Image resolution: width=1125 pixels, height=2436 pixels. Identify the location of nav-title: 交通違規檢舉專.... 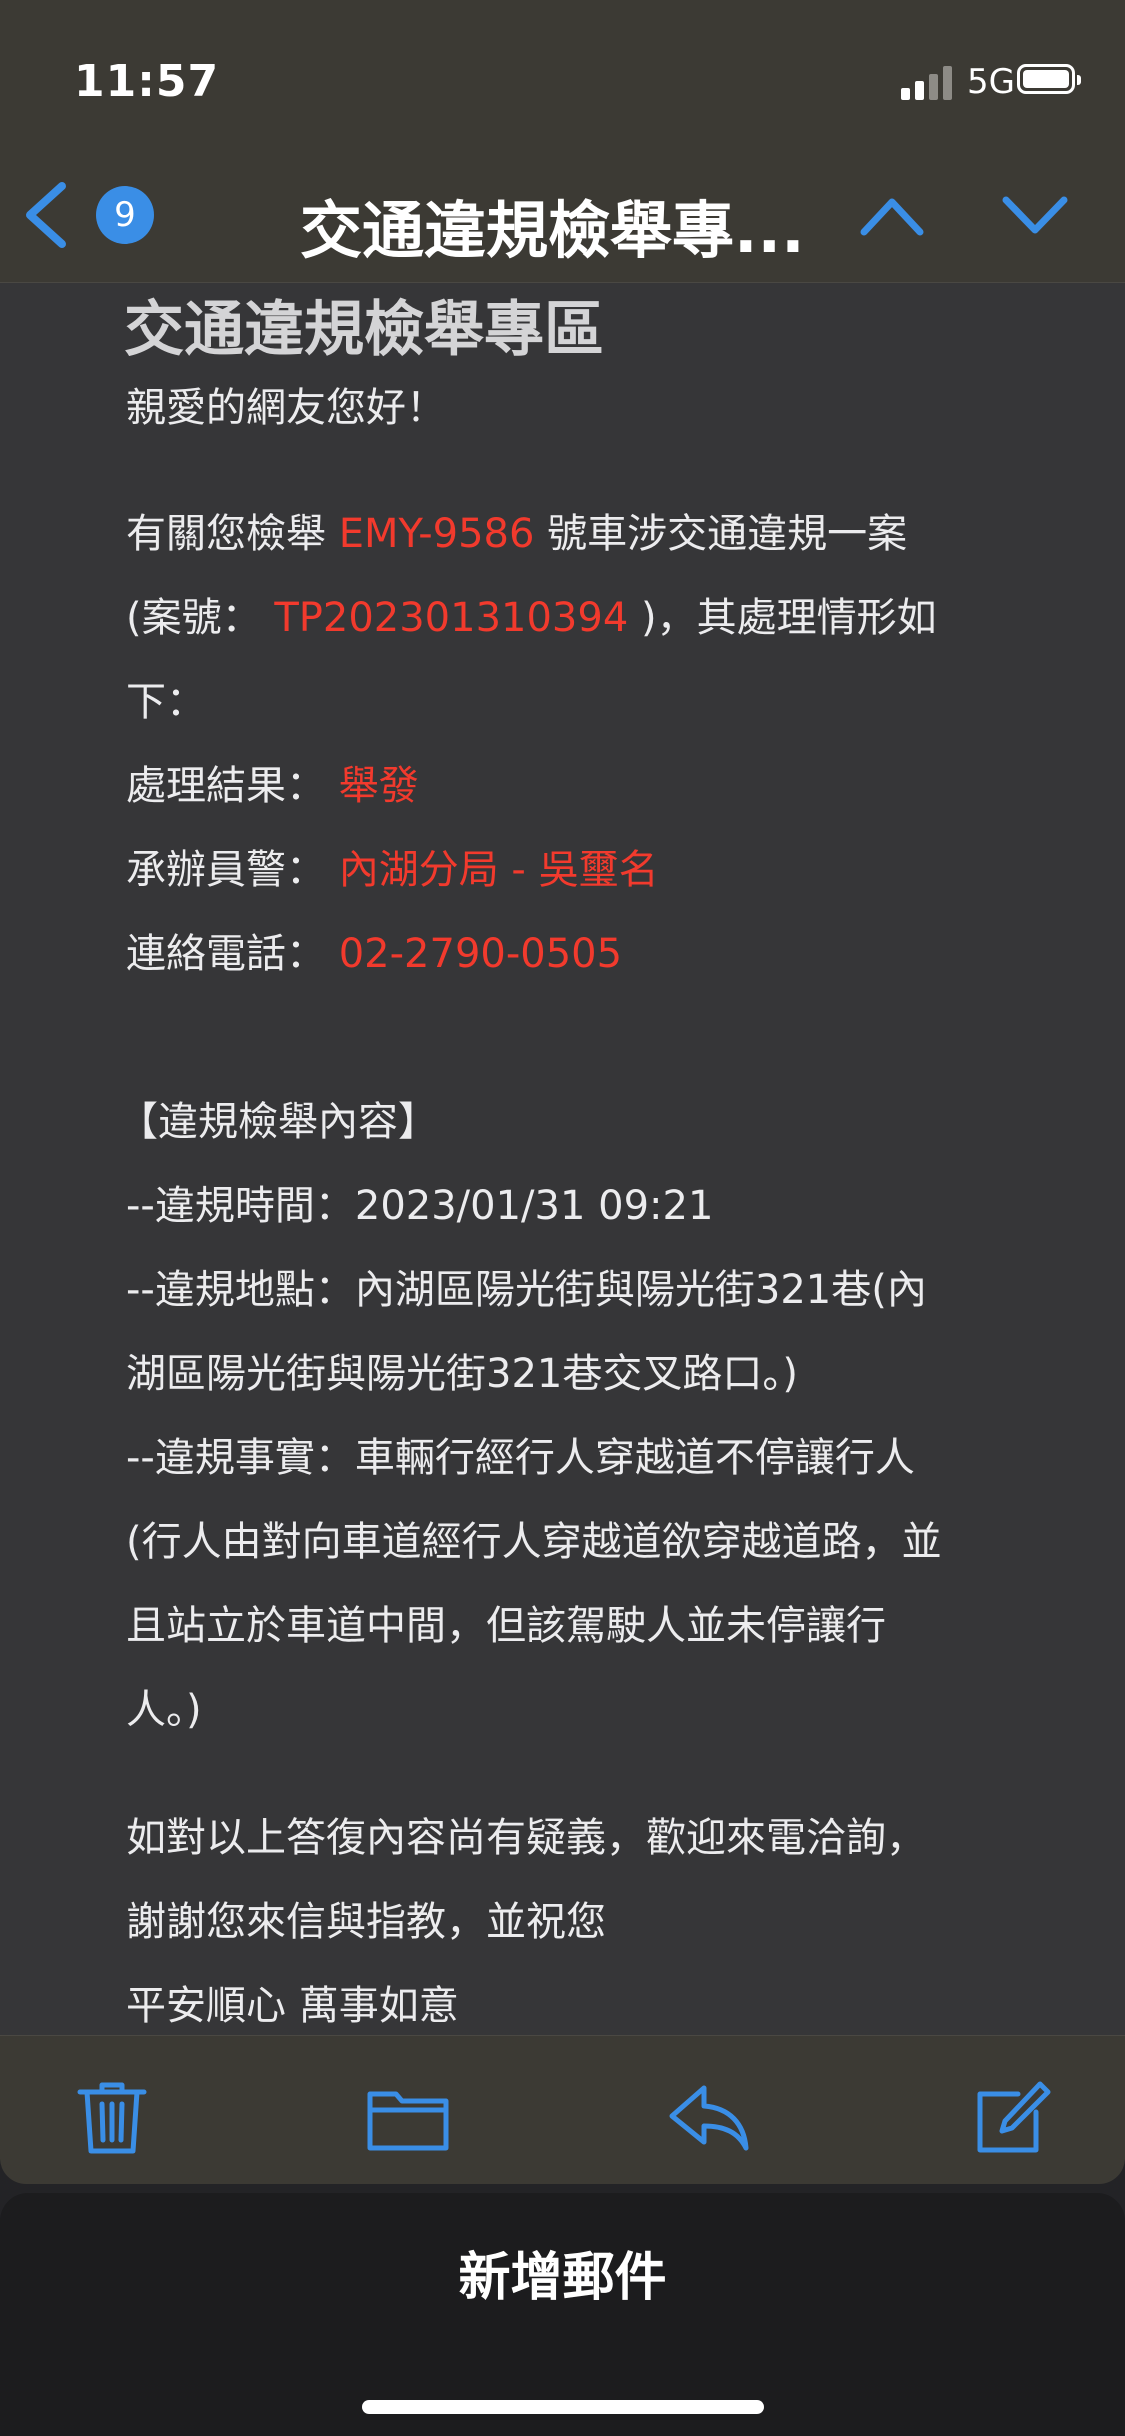
(552, 230).